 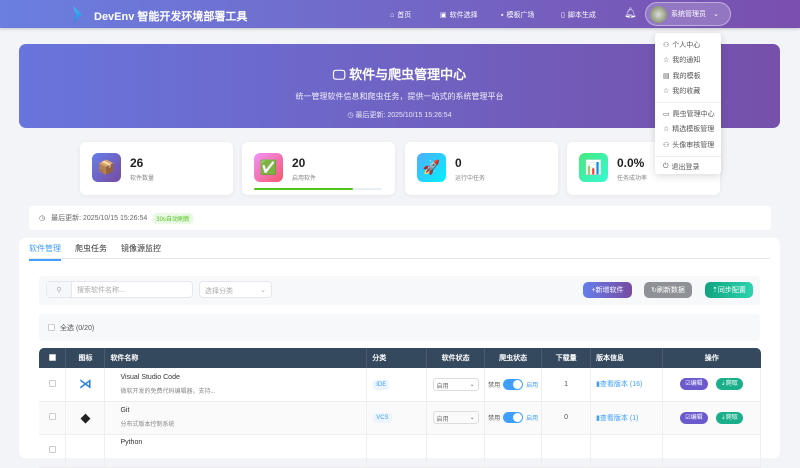 I want to click on versions-label: 查看版本 (16), so click(x=621, y=385).